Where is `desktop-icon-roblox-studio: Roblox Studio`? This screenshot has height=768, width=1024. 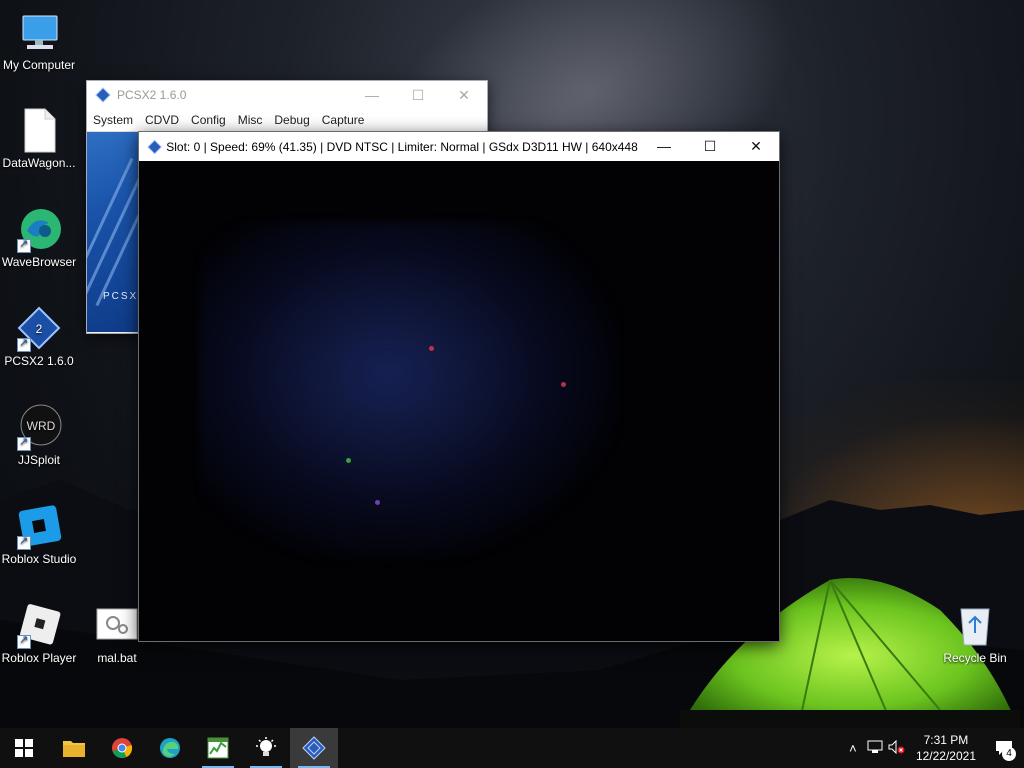 desktop-icon-roblox-studio: Roblox Studio is located at coordinates (40, 534).